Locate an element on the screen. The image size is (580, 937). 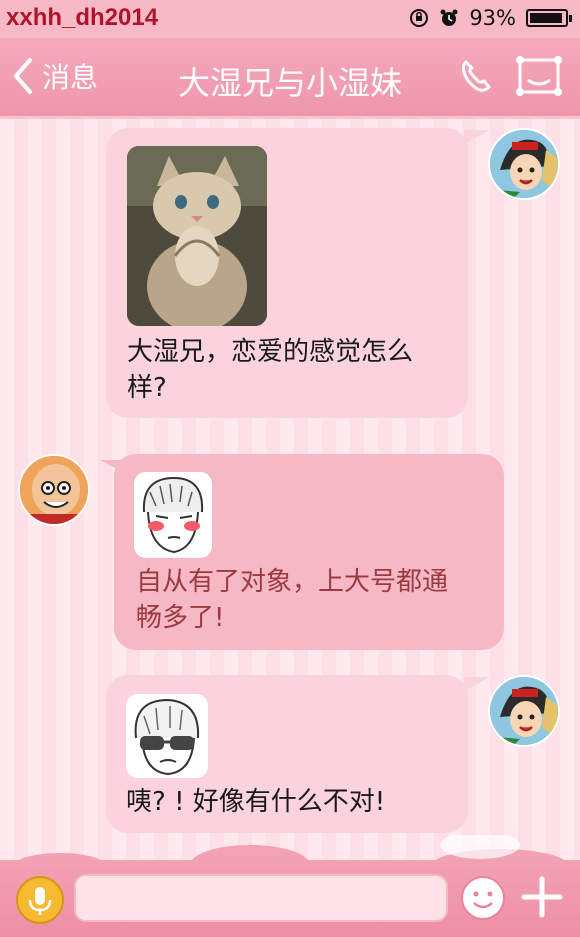
chat-header: 消息 大湿兄与小湿妹 is located at coordinates (290, 78).